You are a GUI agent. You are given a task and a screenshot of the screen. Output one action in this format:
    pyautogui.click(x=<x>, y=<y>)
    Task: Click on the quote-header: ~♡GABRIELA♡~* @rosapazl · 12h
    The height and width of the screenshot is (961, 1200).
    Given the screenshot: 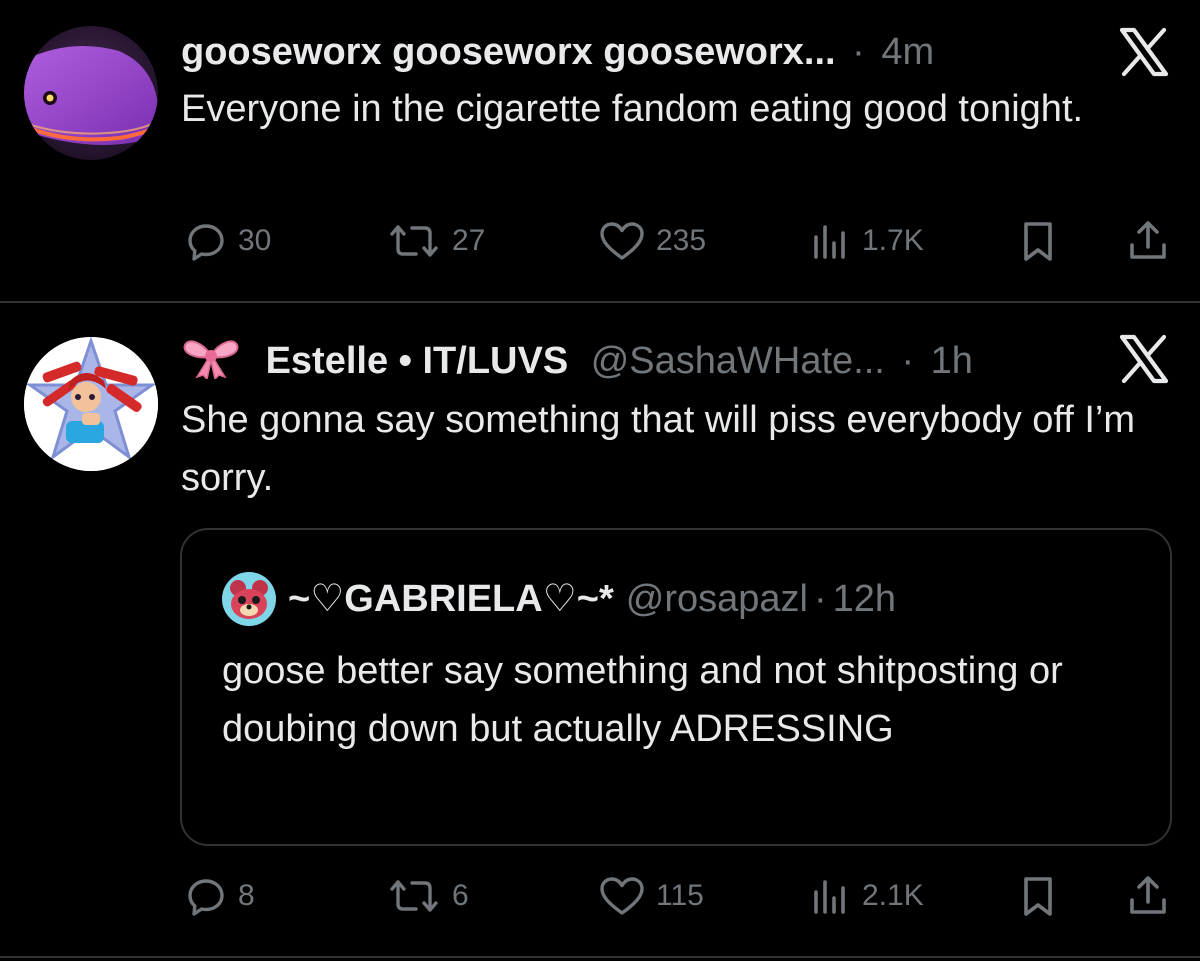 What is the action you would take?
    pyautogui.click(x=559, y=599)
    